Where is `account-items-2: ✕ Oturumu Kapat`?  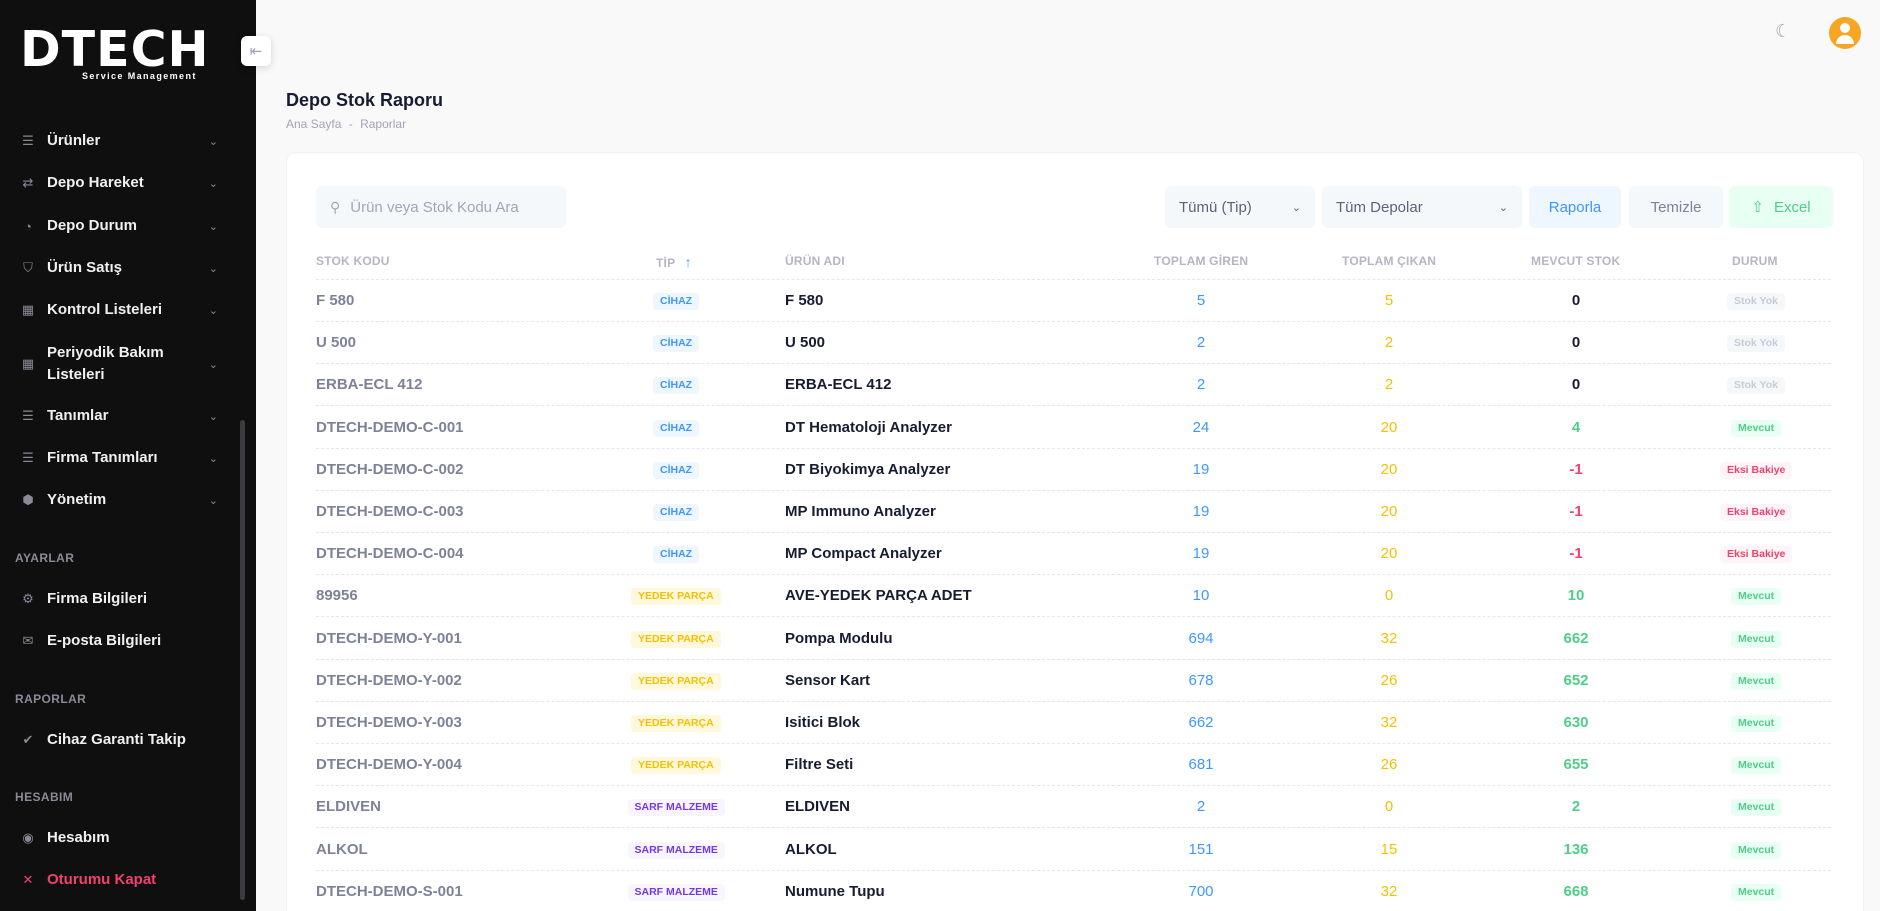 account-items-2: ✕ Oturumu Kapat is located at coordinates (120, 880).